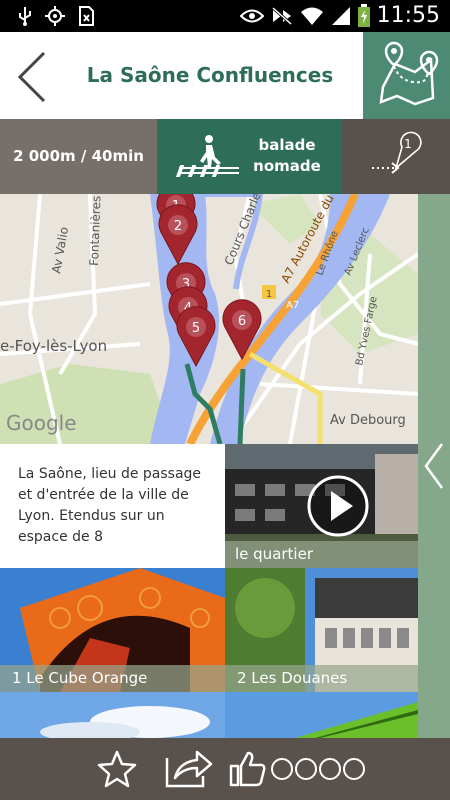 This screenshot has height=800, width=450. I want to click on google-logo: Google, so click(41, 423).